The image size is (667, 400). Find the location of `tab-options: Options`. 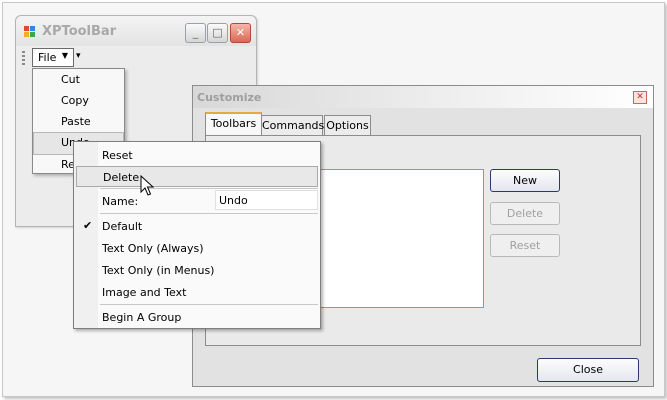

tab-options: Options is located at coordinates (347, 125).